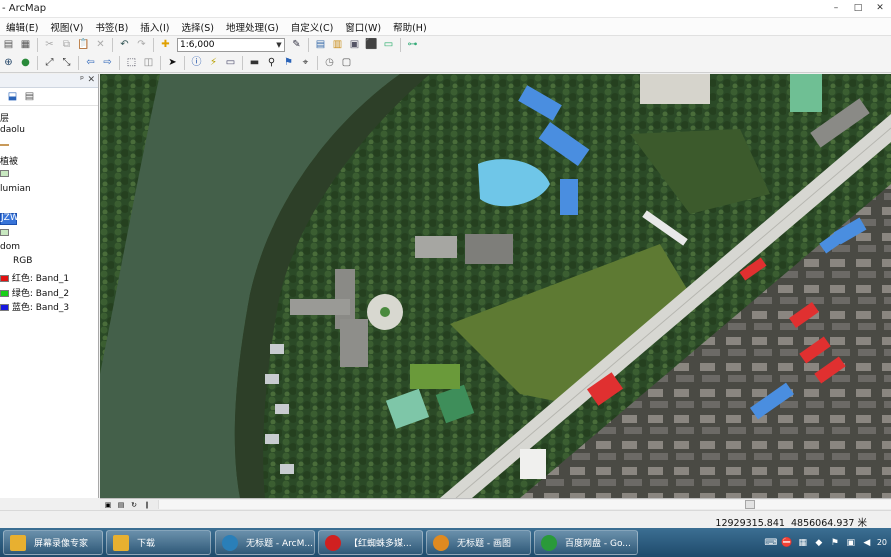 The image size is (891, 557). What do you see at coordinates (53, 542) in the screenshot?
I see `taskbar-button: 屏幕录像专家` at bounding box center [53, 542].